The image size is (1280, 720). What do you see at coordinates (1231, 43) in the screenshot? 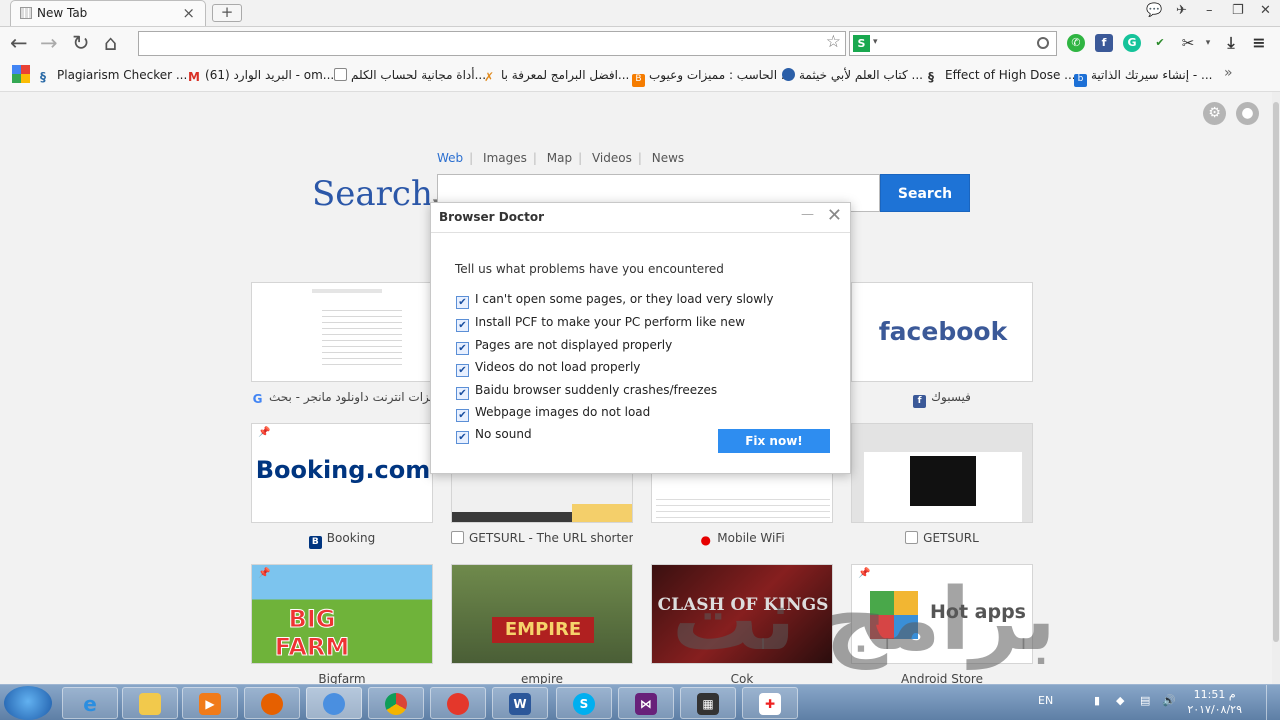
I see `download-icon: ⤓` at bounding box center [1231, 43].